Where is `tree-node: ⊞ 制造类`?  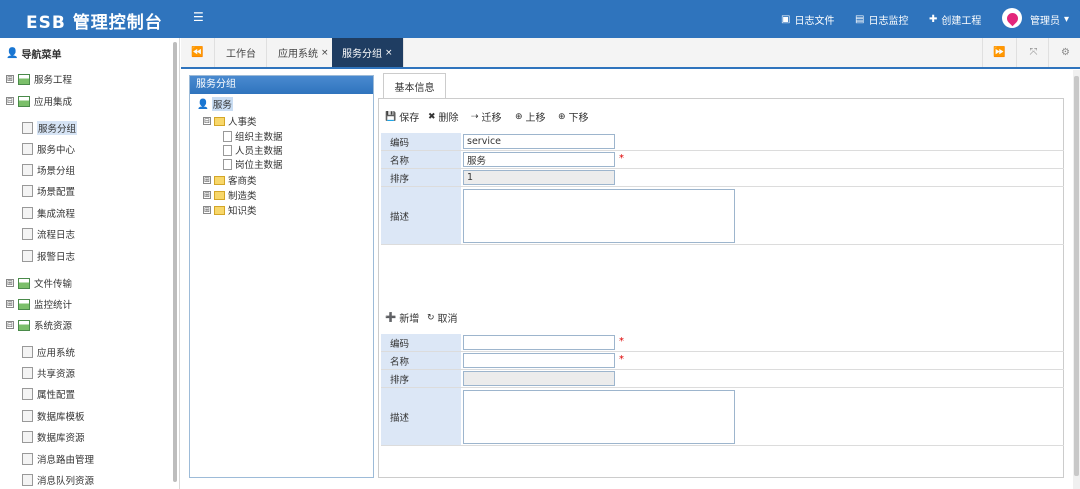 tree-node: ⊞ 制造类 is located at coordinates (230, 195).